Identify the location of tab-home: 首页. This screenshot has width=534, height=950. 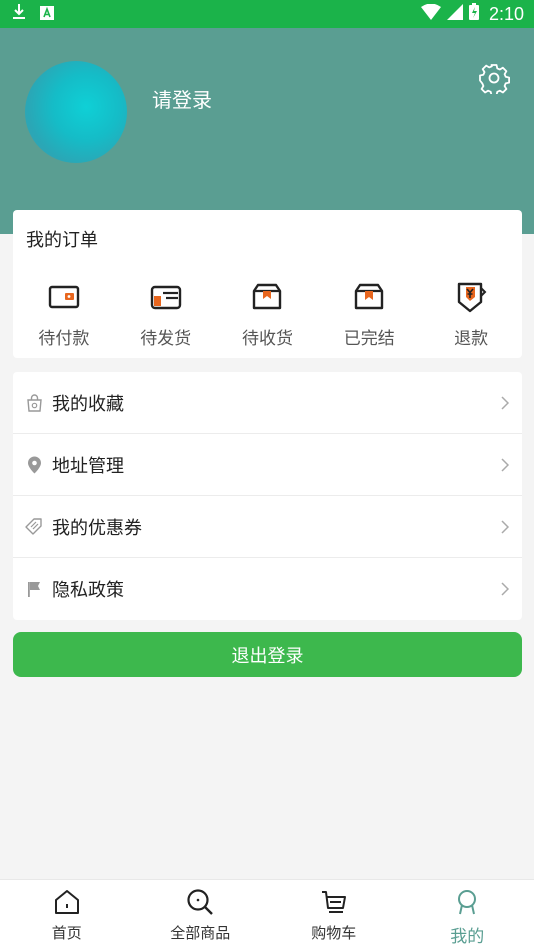
(67, 915).